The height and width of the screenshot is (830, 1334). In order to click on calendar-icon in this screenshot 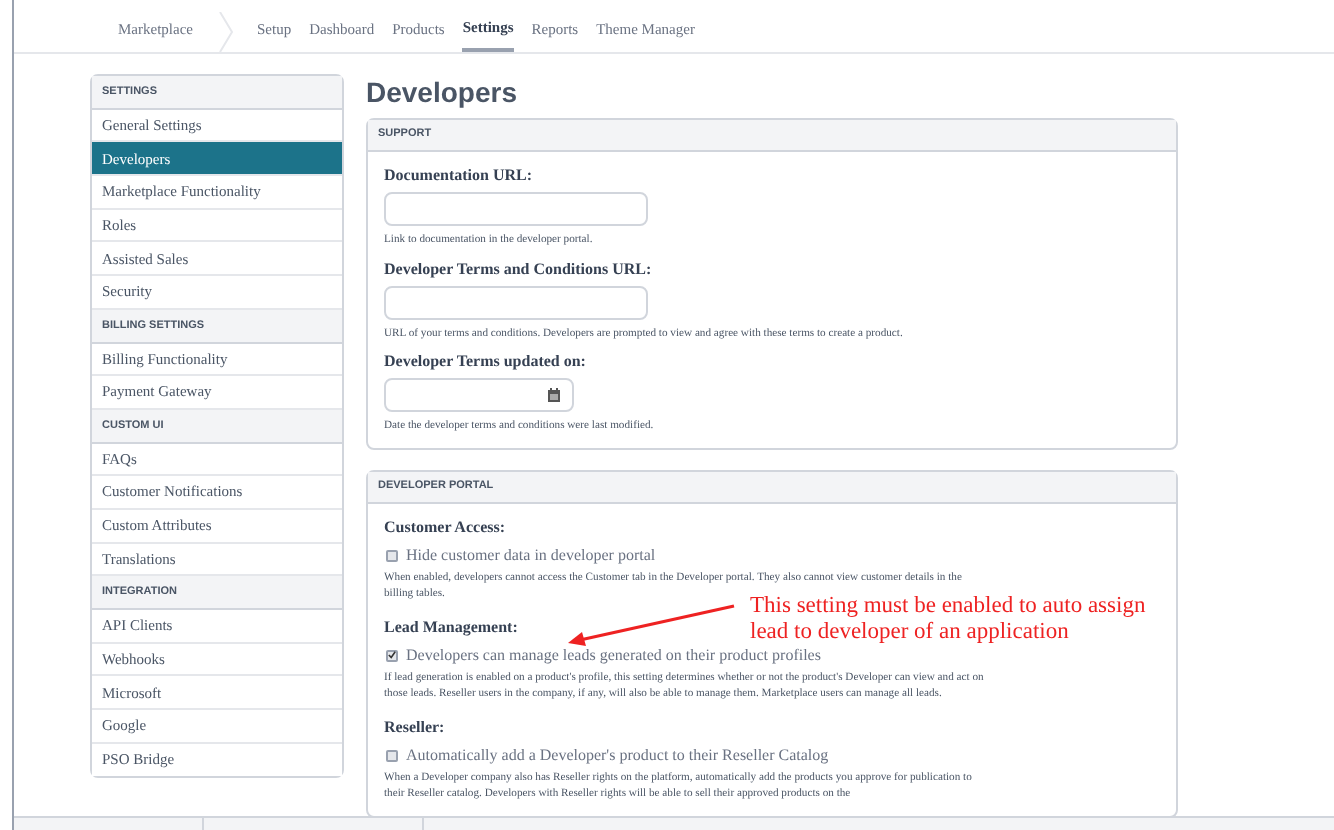, I will do `click(554, 395)`.